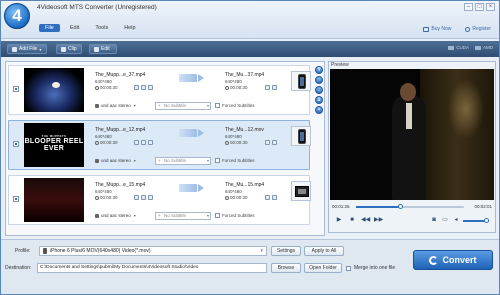 This screenshot has height=295, width=500. Describe the element at coordinates (319, 100) in the screenshot. I see `move-bottom-button: ⇊` at that location.